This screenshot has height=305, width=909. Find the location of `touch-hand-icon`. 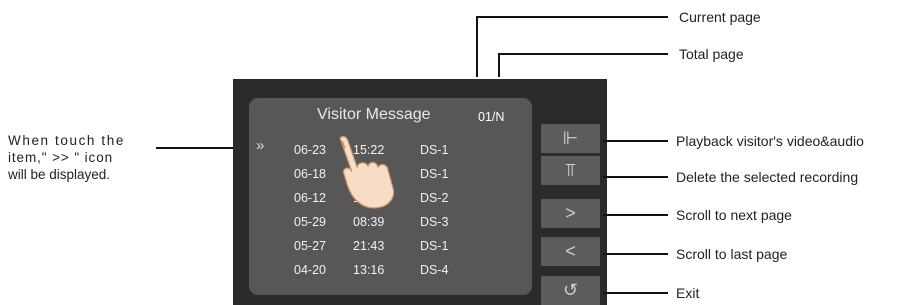

touch-hand-icon is located at coordinates (367, 172).